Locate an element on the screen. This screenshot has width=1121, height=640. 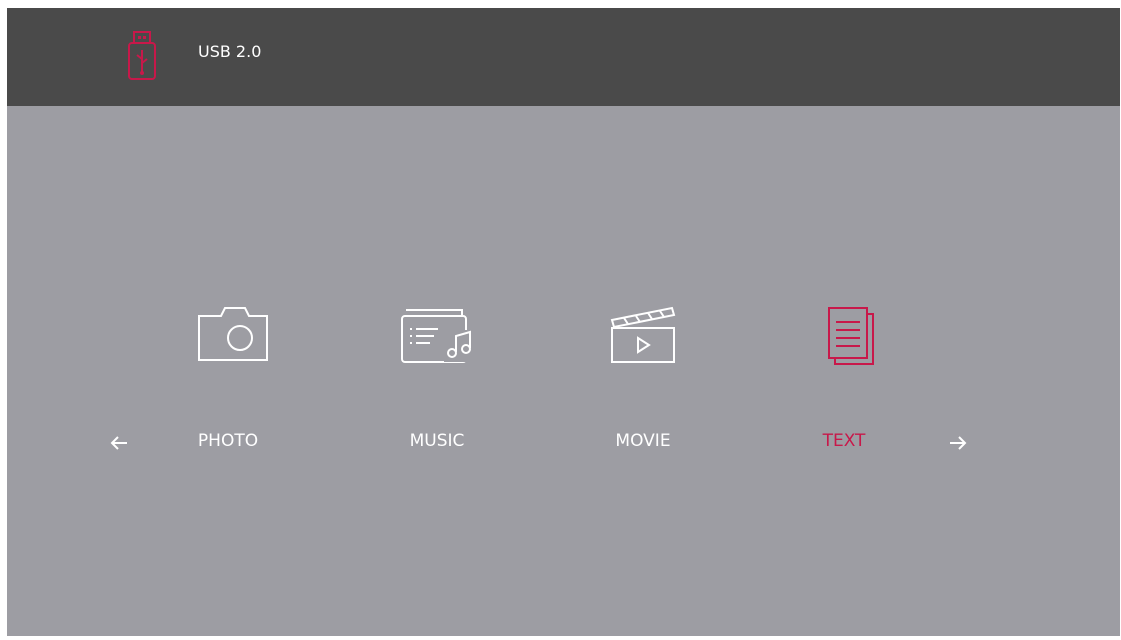
menu-item-text: TEXT is located at coordinates (844, 383).